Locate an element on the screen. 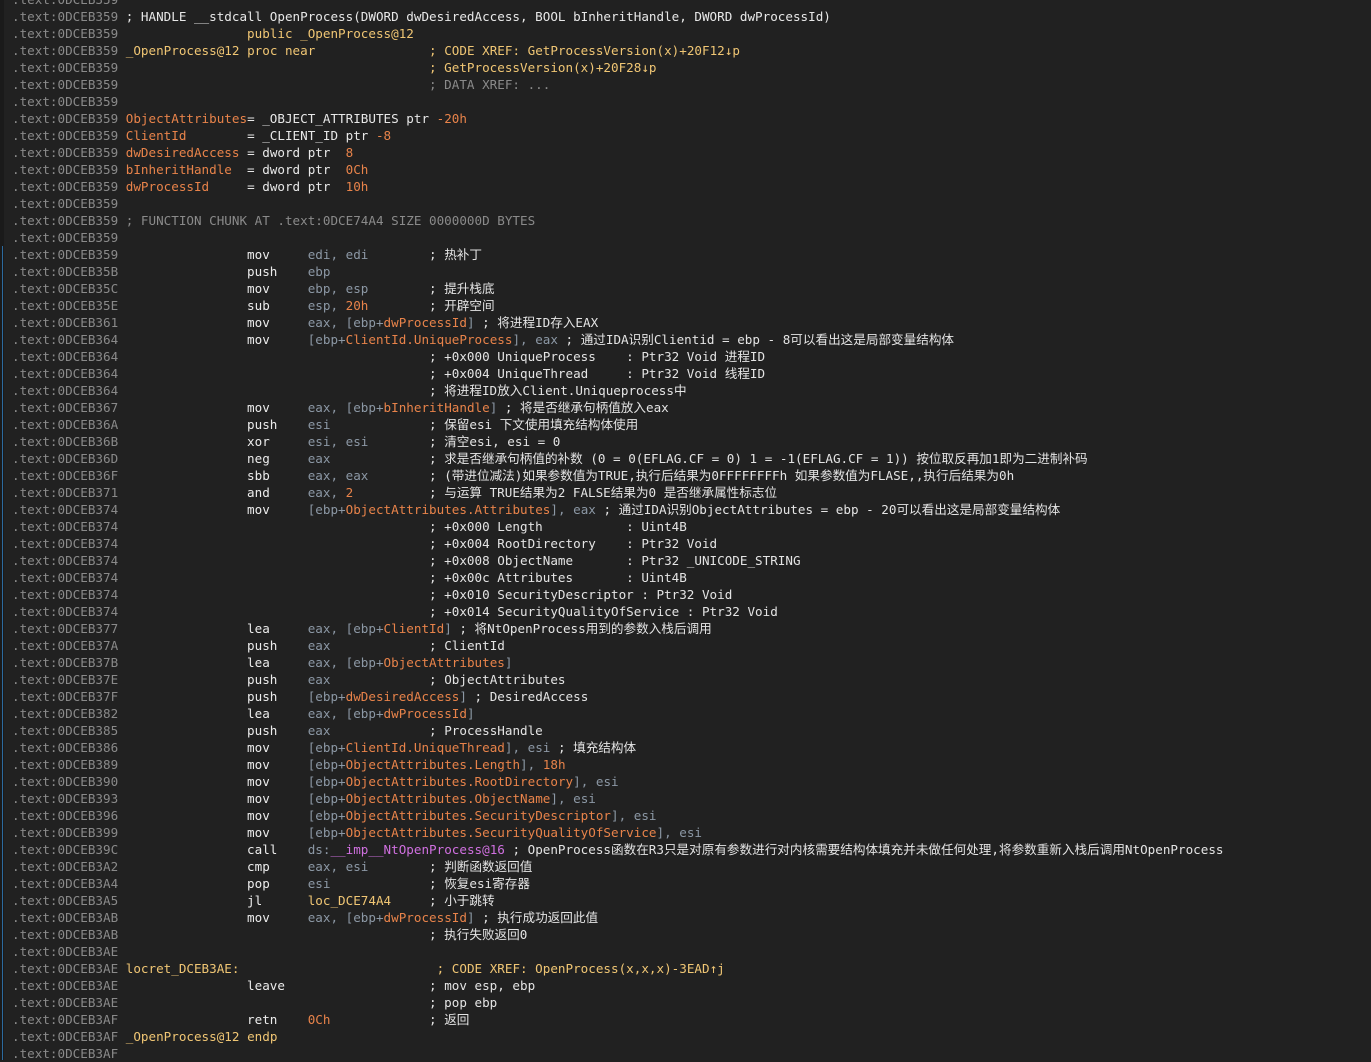 The width and height of the screenshot is (1371, 1062). listing-line: .text:0DCEB3AE ; pop ebp is located at coordinates (685, 1002).